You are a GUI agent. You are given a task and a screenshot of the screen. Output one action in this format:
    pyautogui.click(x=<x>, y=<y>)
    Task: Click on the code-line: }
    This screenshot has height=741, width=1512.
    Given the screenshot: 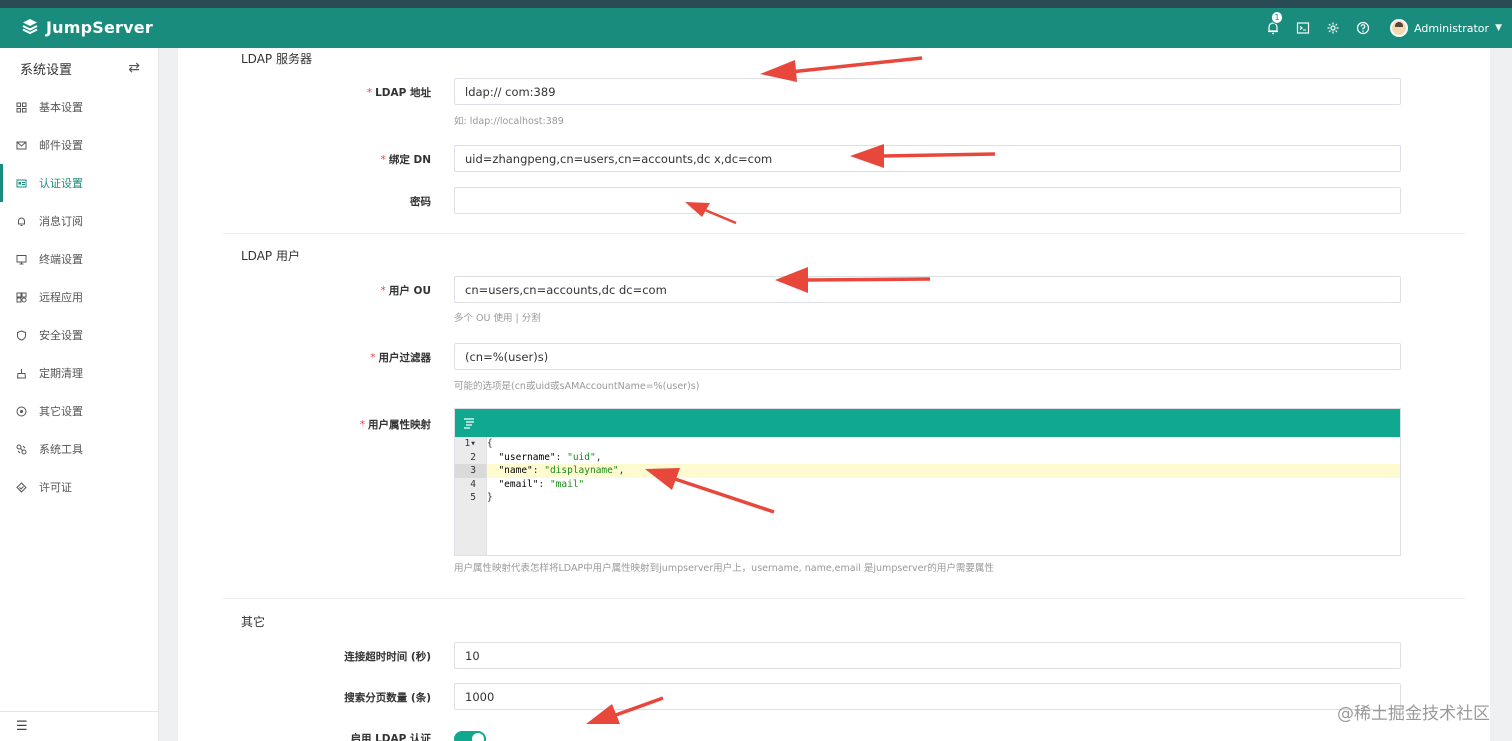 What is the action you would take?
    pyautogui.click(x=490, y=497)
    